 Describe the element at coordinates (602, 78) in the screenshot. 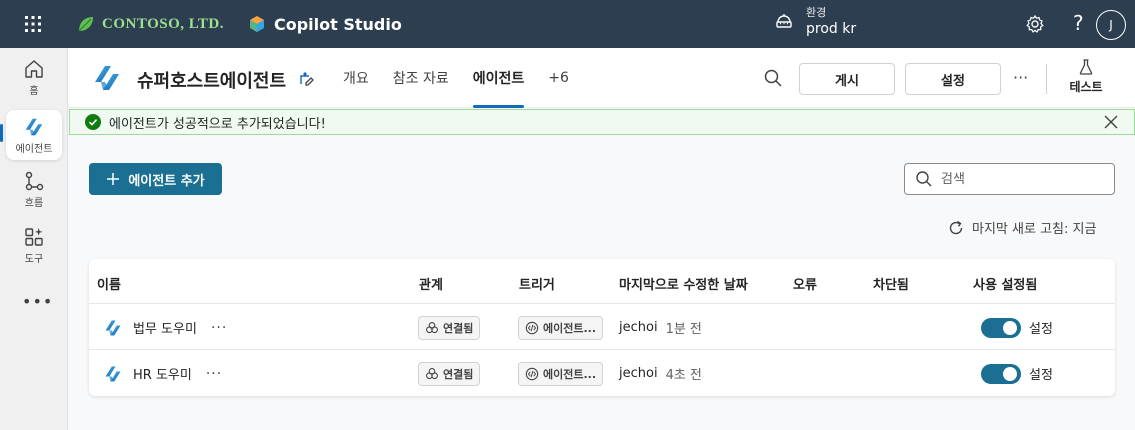

I see `agent-header: 슈퍼호스트에이전트 개요 참조 자료 에이전트 +6 게시 설정 ··· 테스트` at that location.